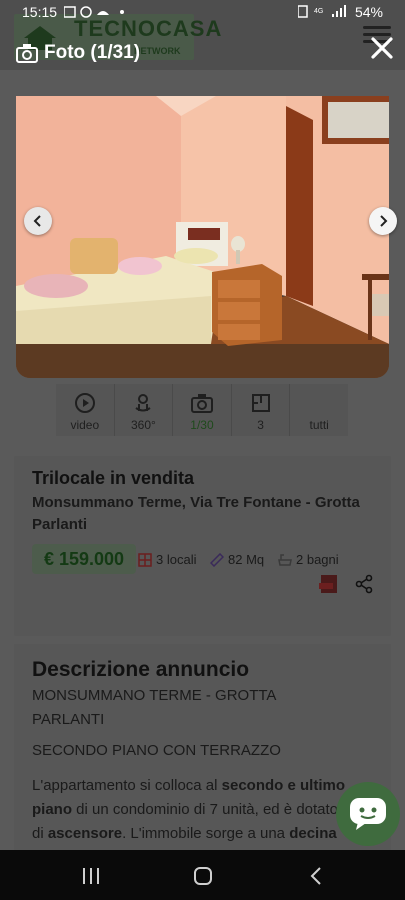  What do you see at coordinates (143, 425) in the screenshot?
I see `tab-360-label: 360°` at bounding box center [143, 425].